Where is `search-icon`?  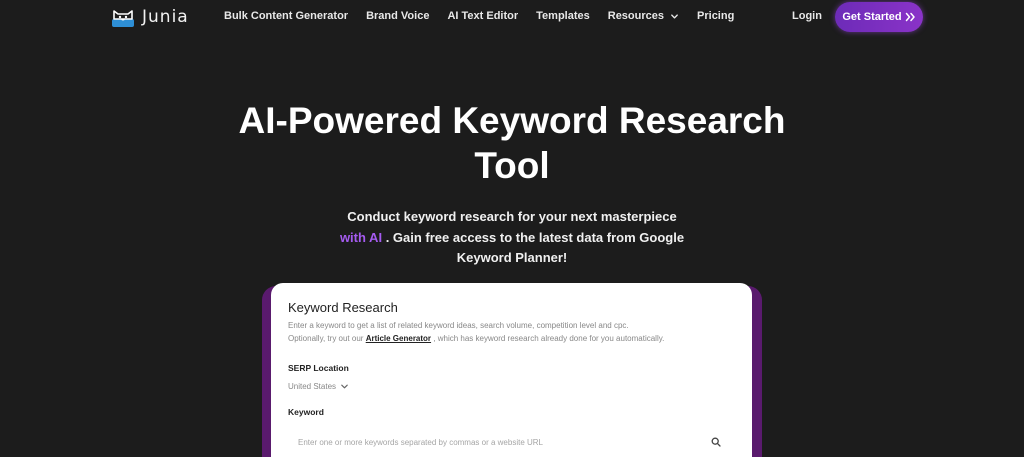 search-icon is located at coordinates (716, 442).